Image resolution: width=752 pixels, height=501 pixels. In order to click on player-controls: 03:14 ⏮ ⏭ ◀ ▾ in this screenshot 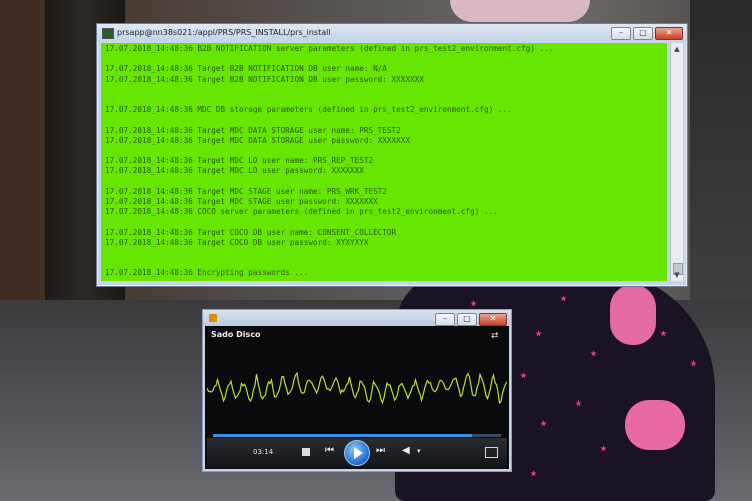, I will do `click(357, 453)`.